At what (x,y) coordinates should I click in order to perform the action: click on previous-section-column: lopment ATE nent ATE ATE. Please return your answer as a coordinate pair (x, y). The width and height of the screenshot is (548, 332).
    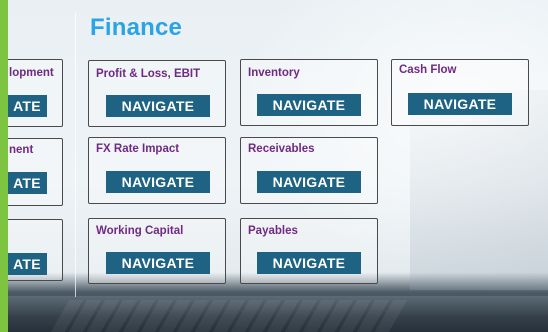
    Looking at the image, I should click on (37, 166).